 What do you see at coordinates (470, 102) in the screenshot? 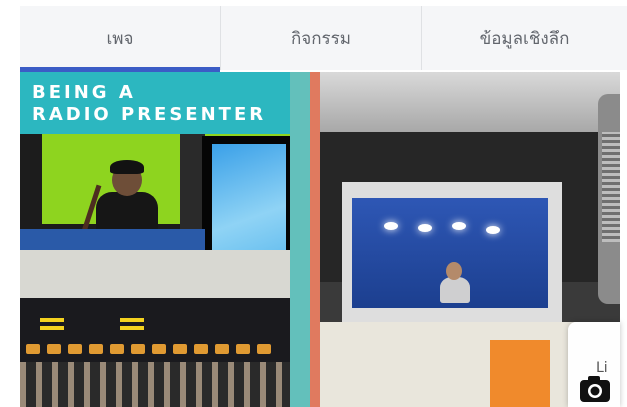
I see `studio-ceiling` at bounding box center [470, 102].